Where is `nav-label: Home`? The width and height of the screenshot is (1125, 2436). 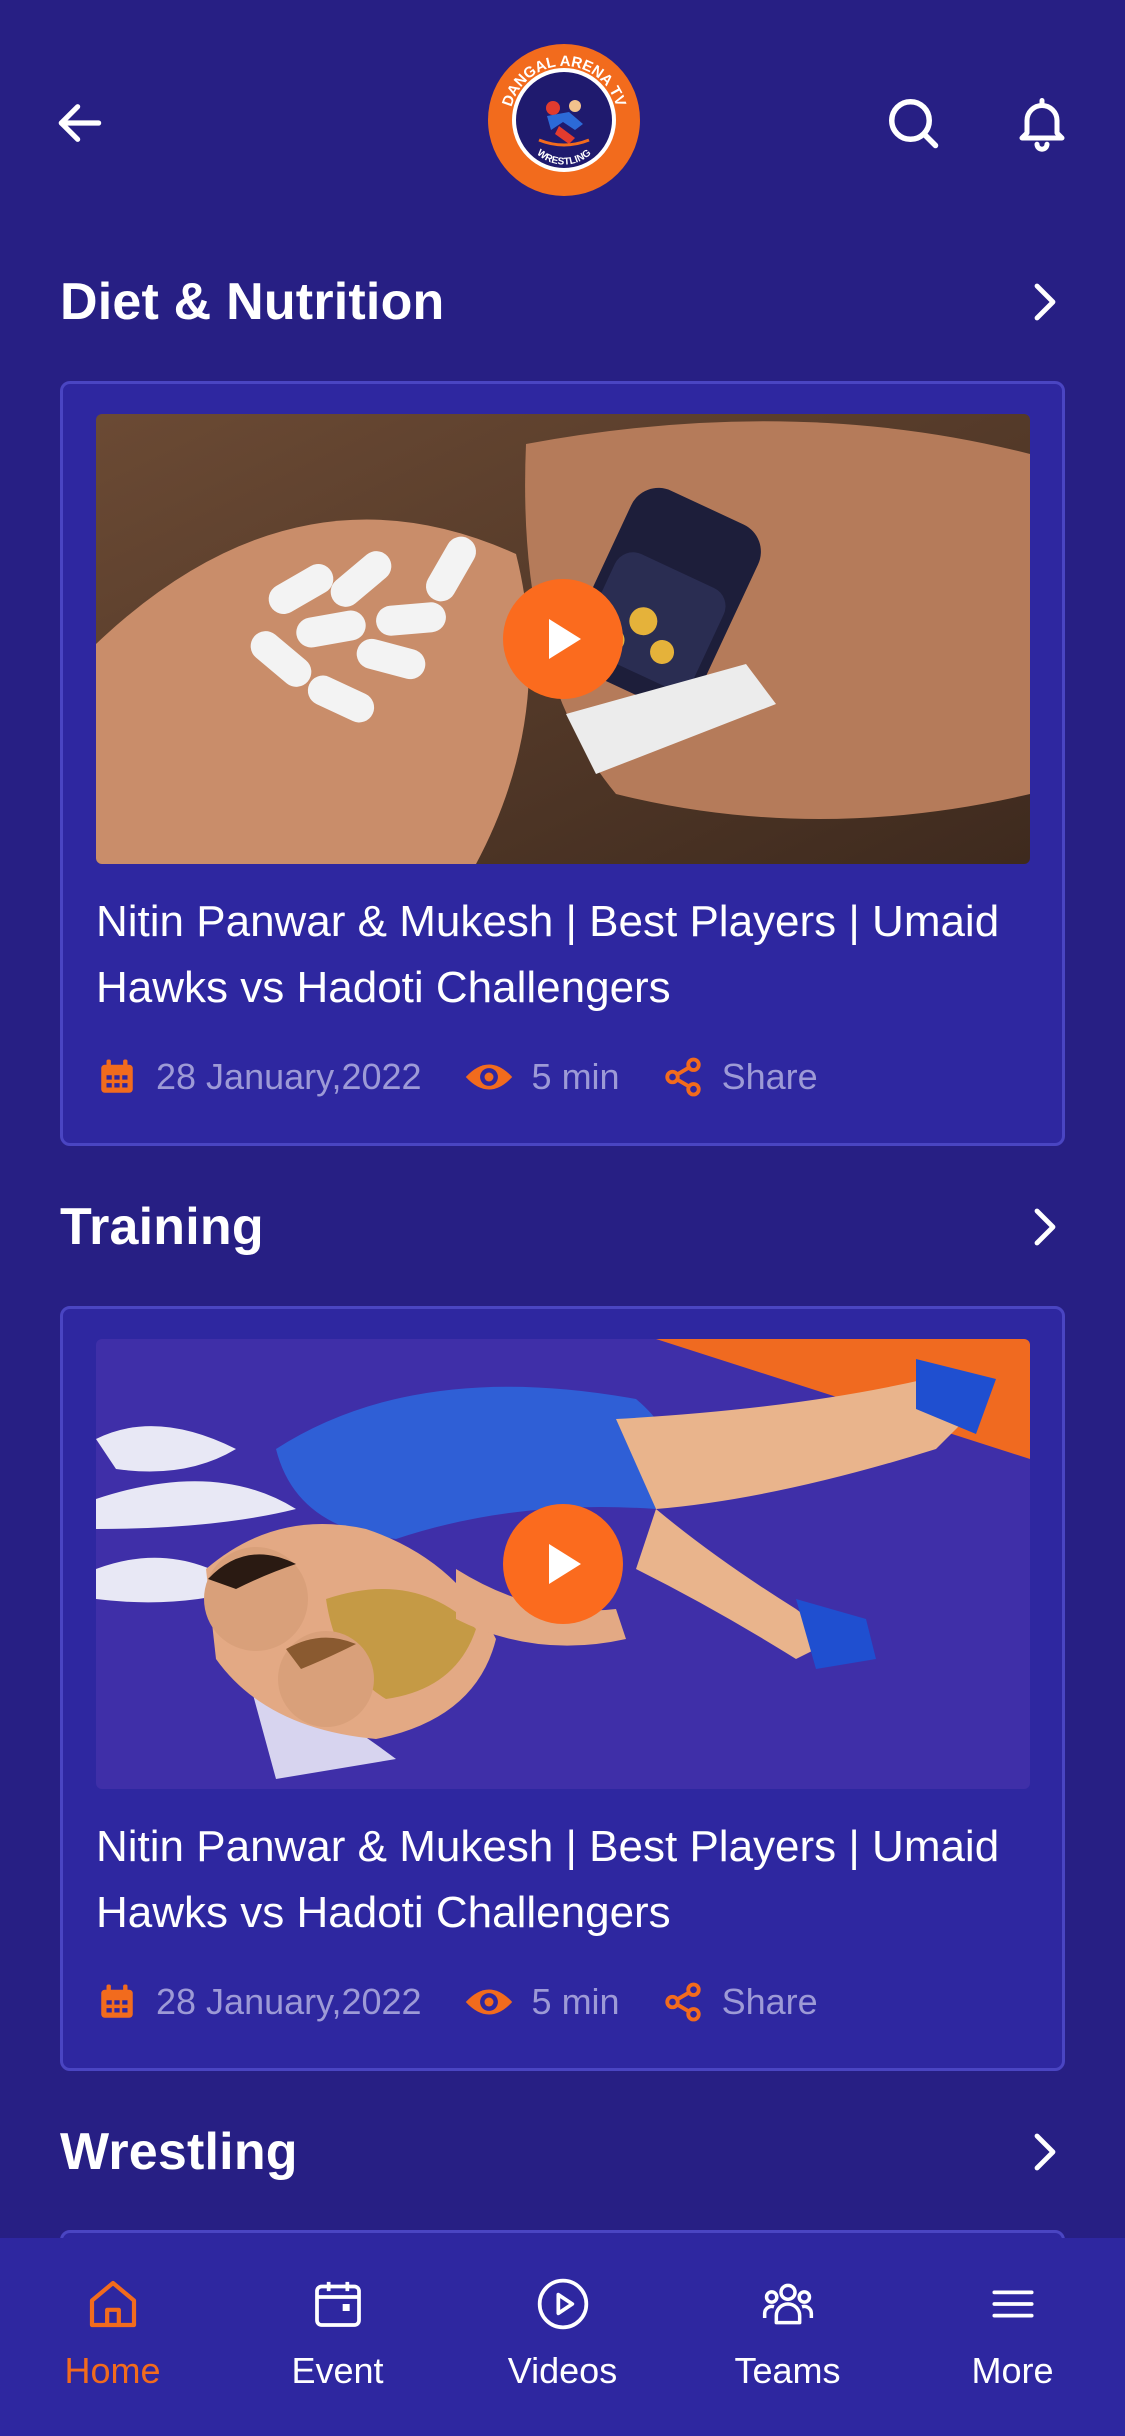
nav-label: Home is located at coordinates (112, 2370).